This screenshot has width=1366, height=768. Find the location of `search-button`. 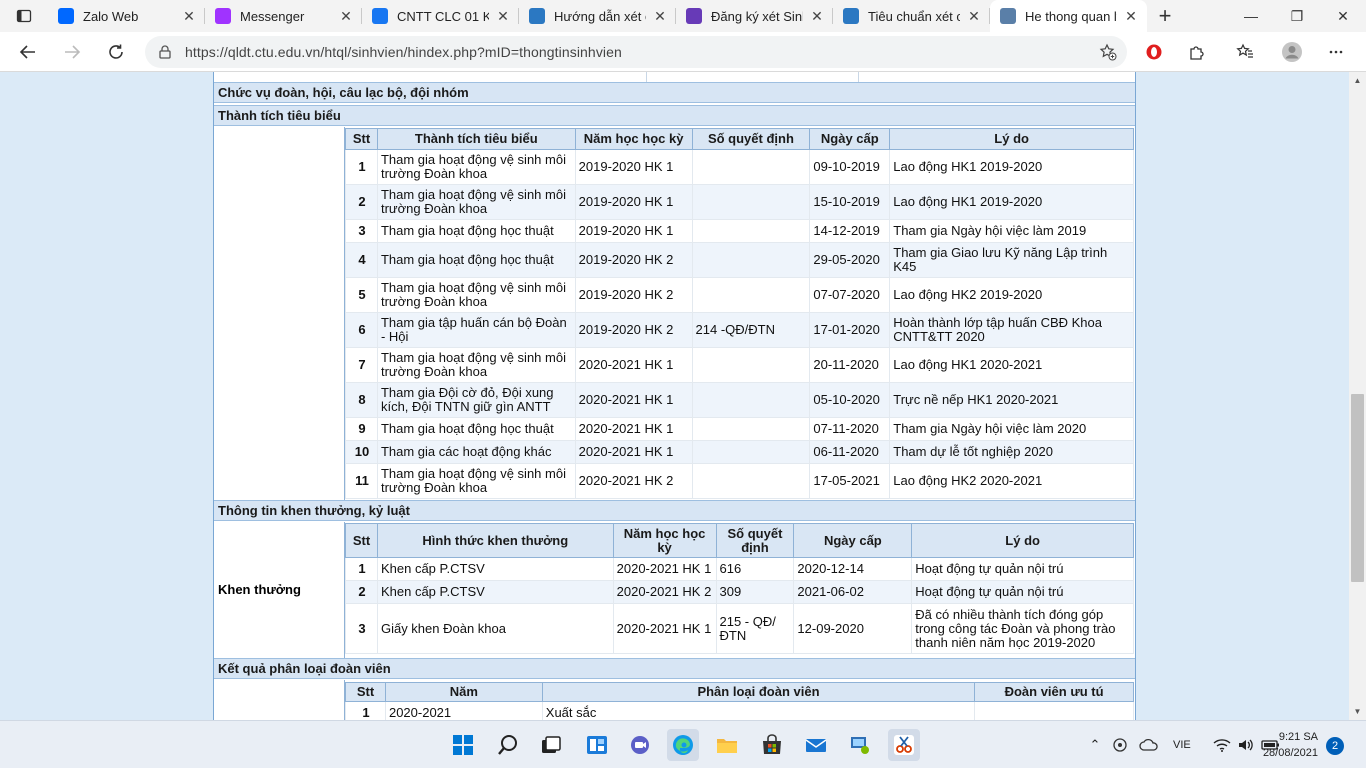

search-button is located at coordinates (508, 745).